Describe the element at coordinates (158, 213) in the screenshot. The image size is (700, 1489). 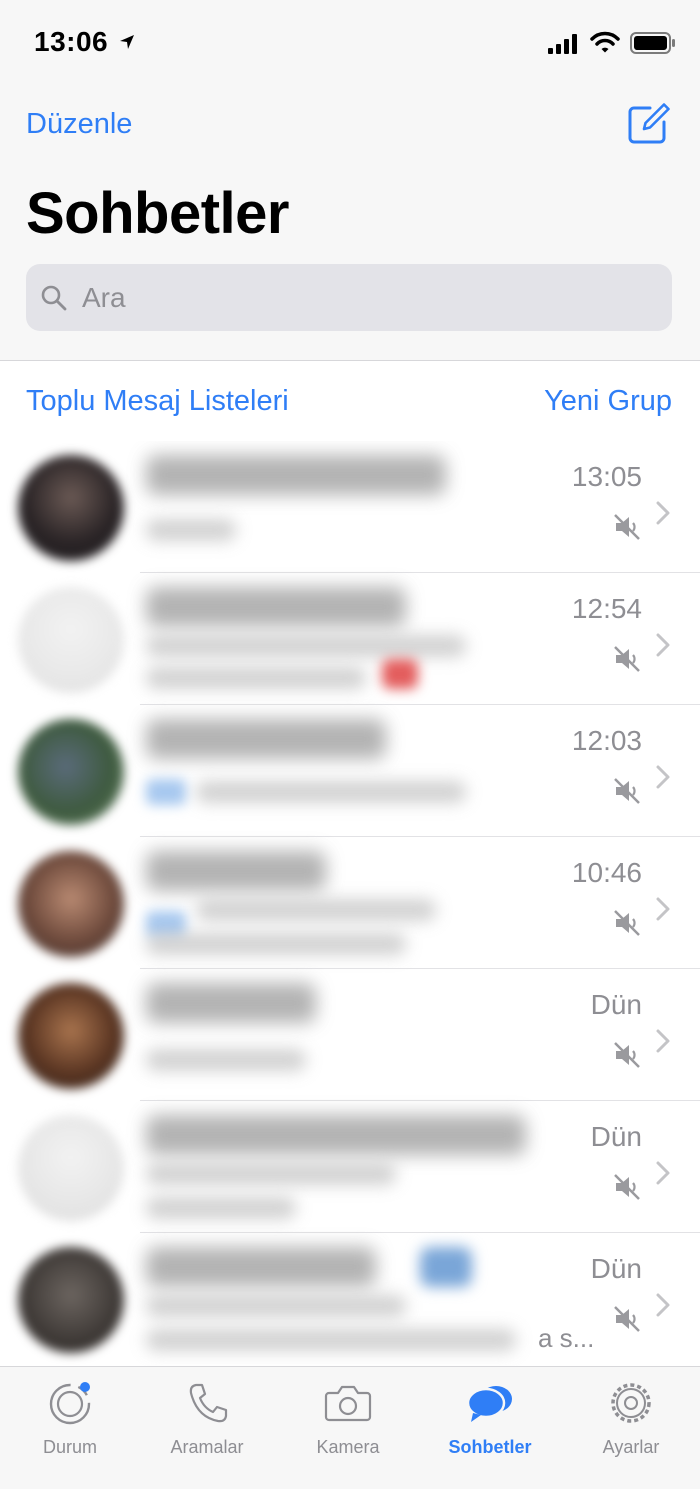
I see `page-title: Sohbetler` at that location.